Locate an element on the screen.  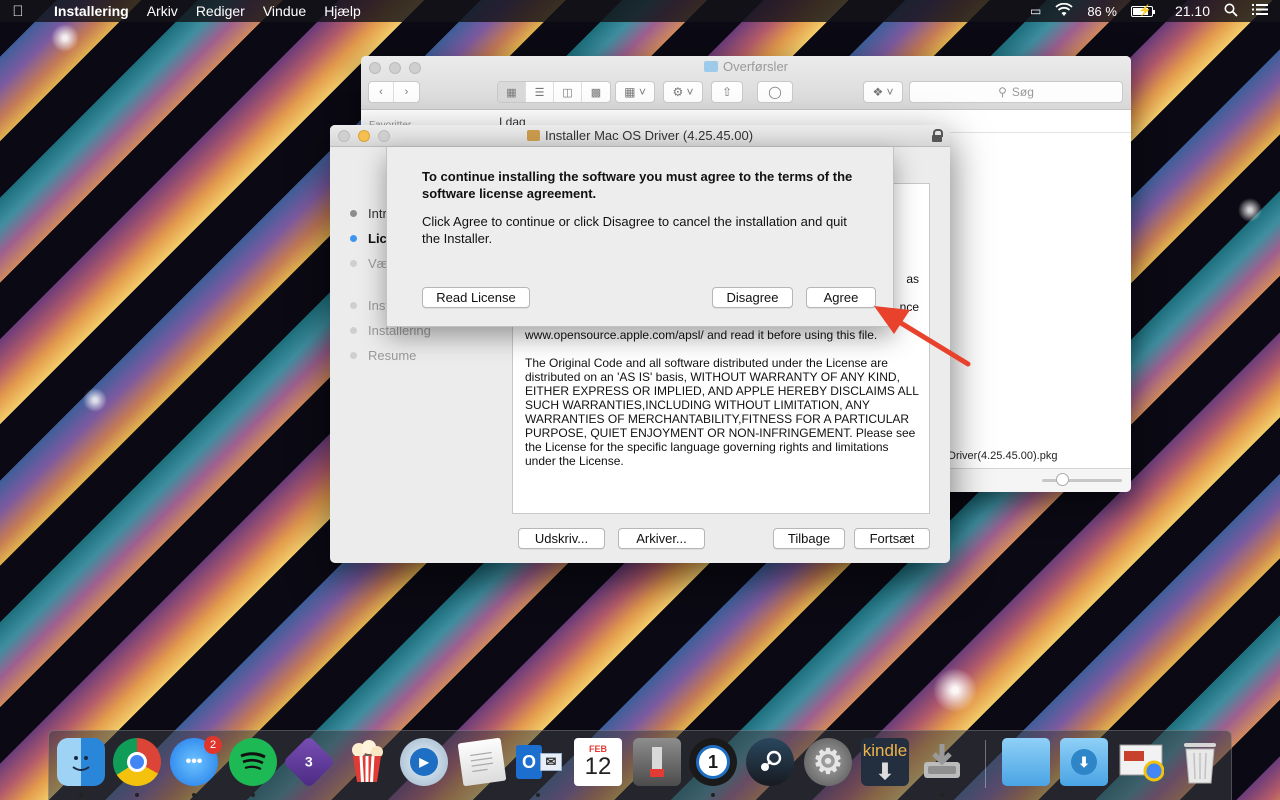
icon-size-slider-knob is located at coordinates (1062, 479).